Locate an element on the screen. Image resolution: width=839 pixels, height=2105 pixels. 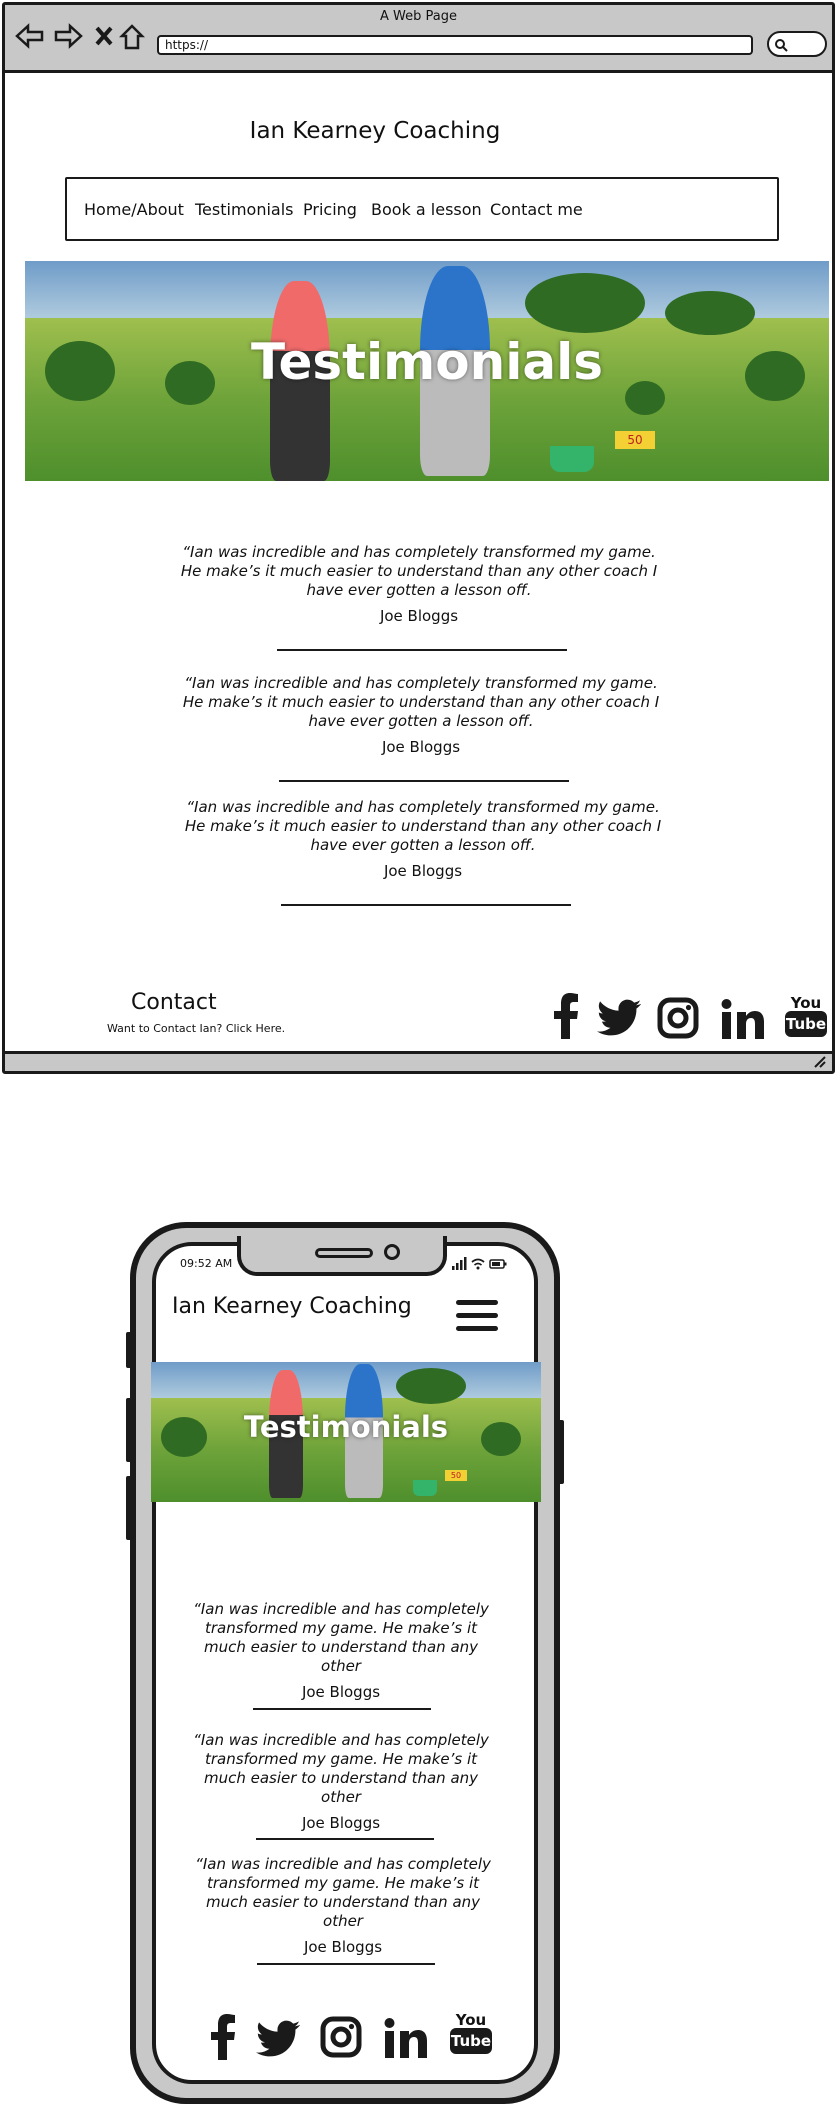
wifi-icon is located at coordinates (478, 1264).